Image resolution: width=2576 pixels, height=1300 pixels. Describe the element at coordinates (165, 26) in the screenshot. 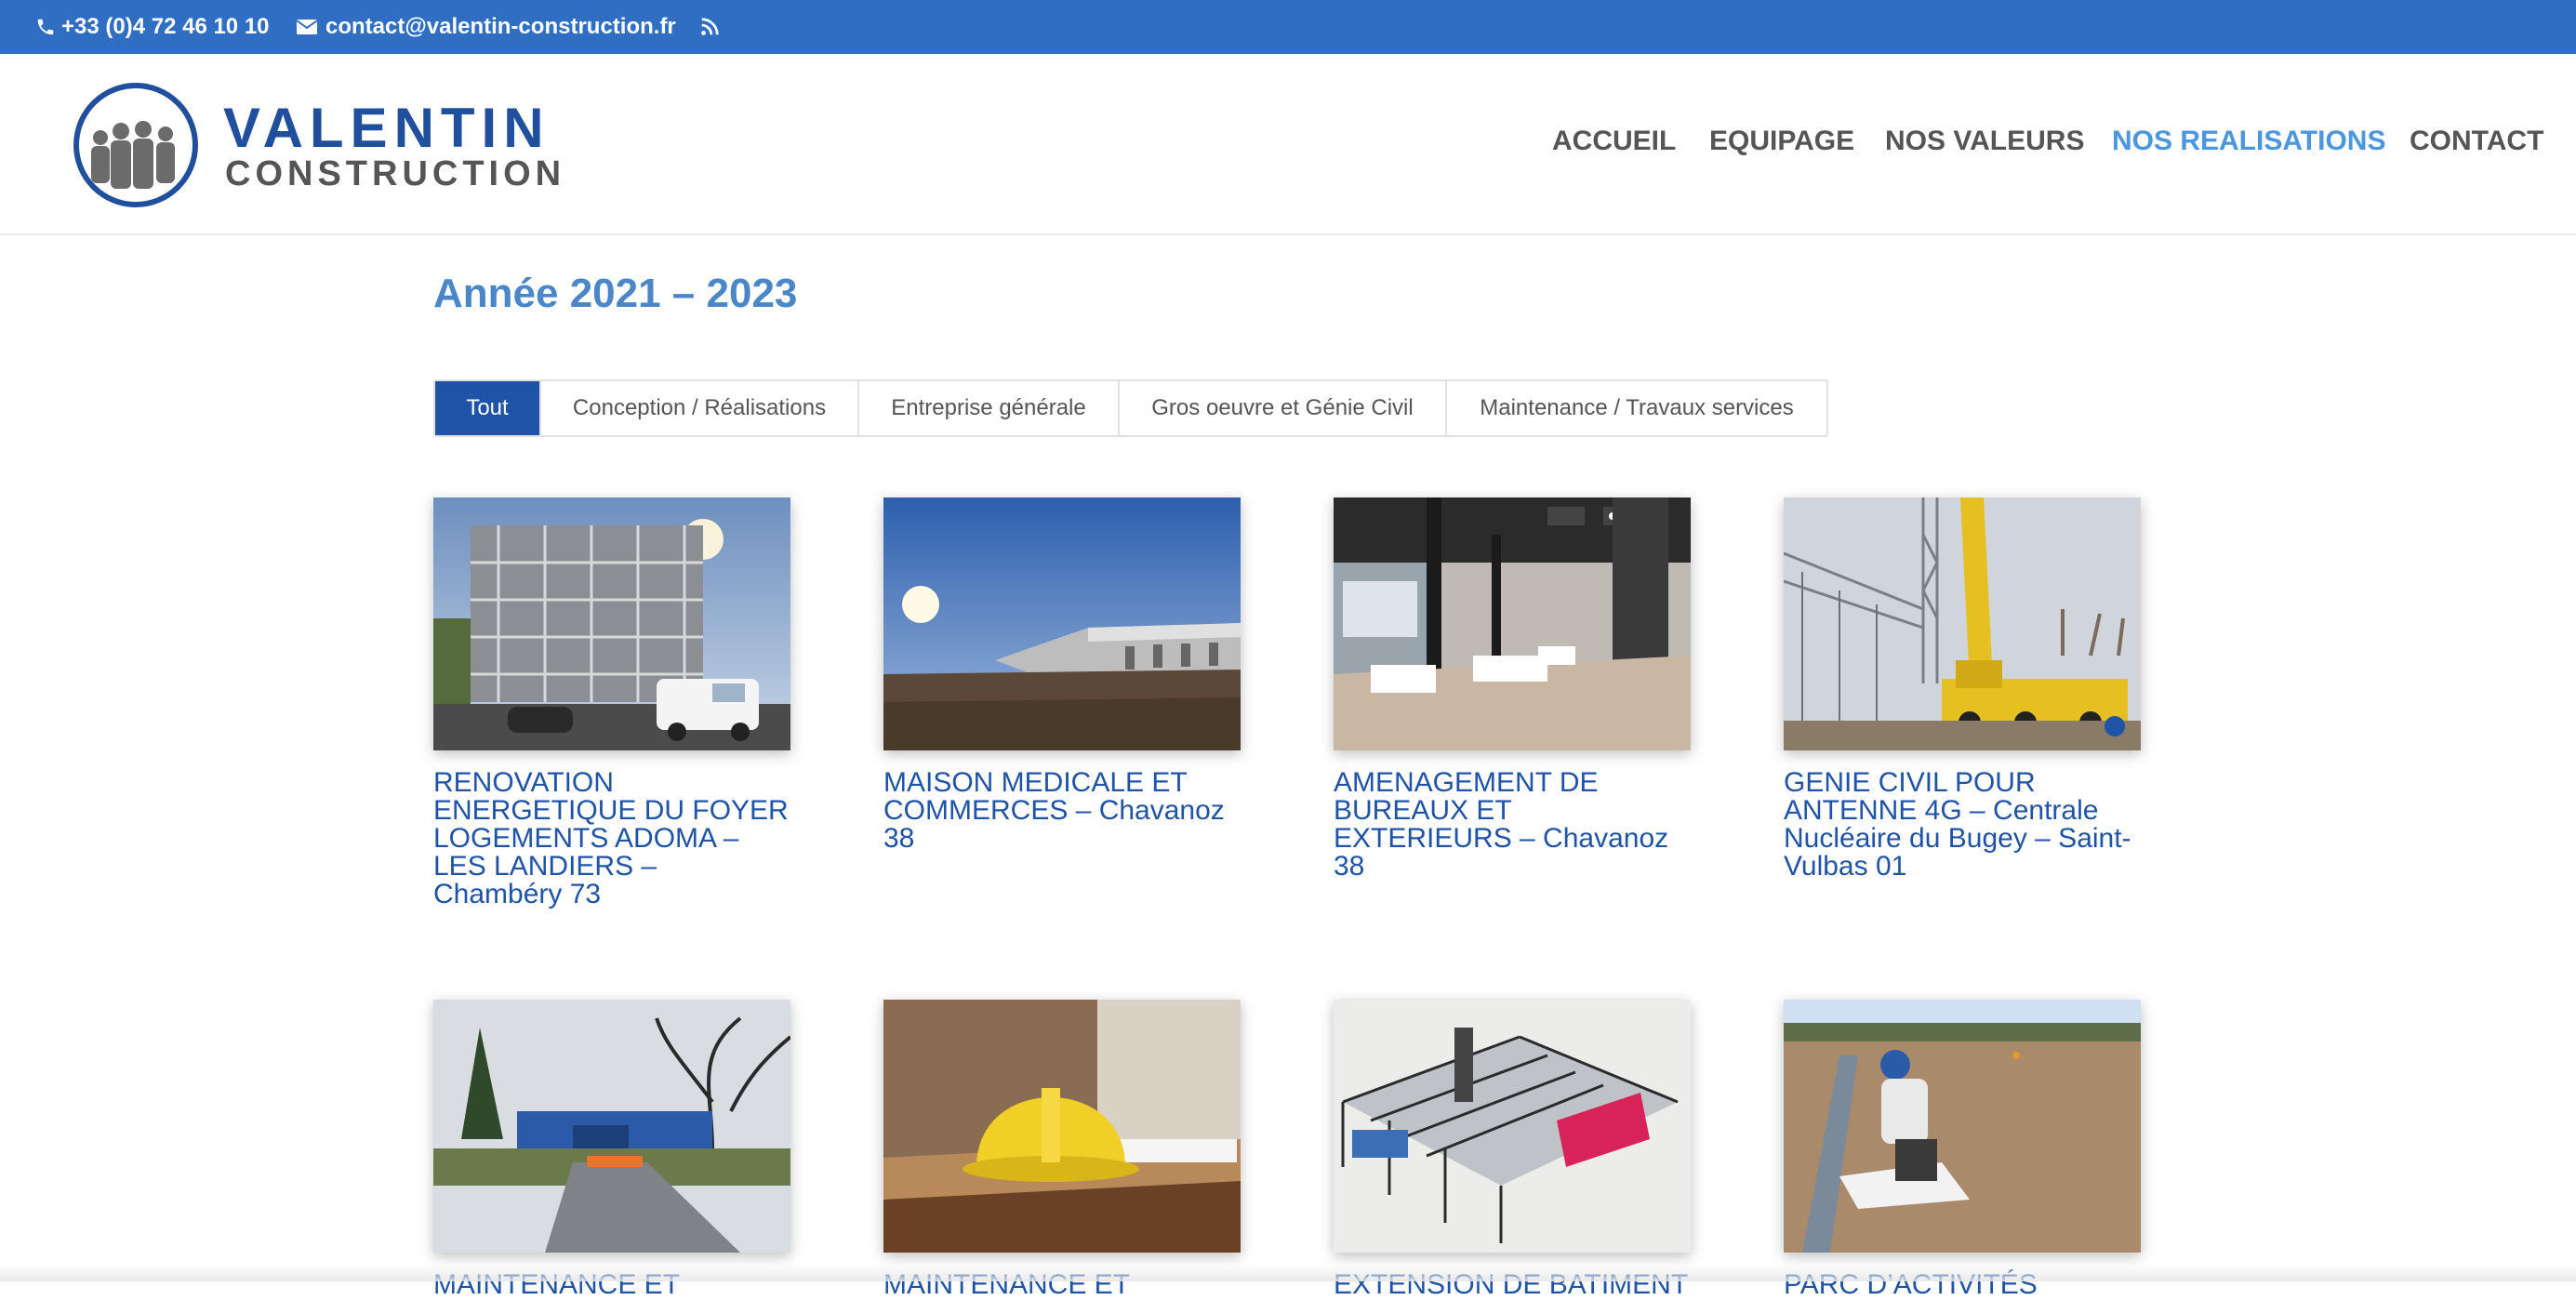

I see `phone-text: +33 (0)4 72 46 10 10` at that location.